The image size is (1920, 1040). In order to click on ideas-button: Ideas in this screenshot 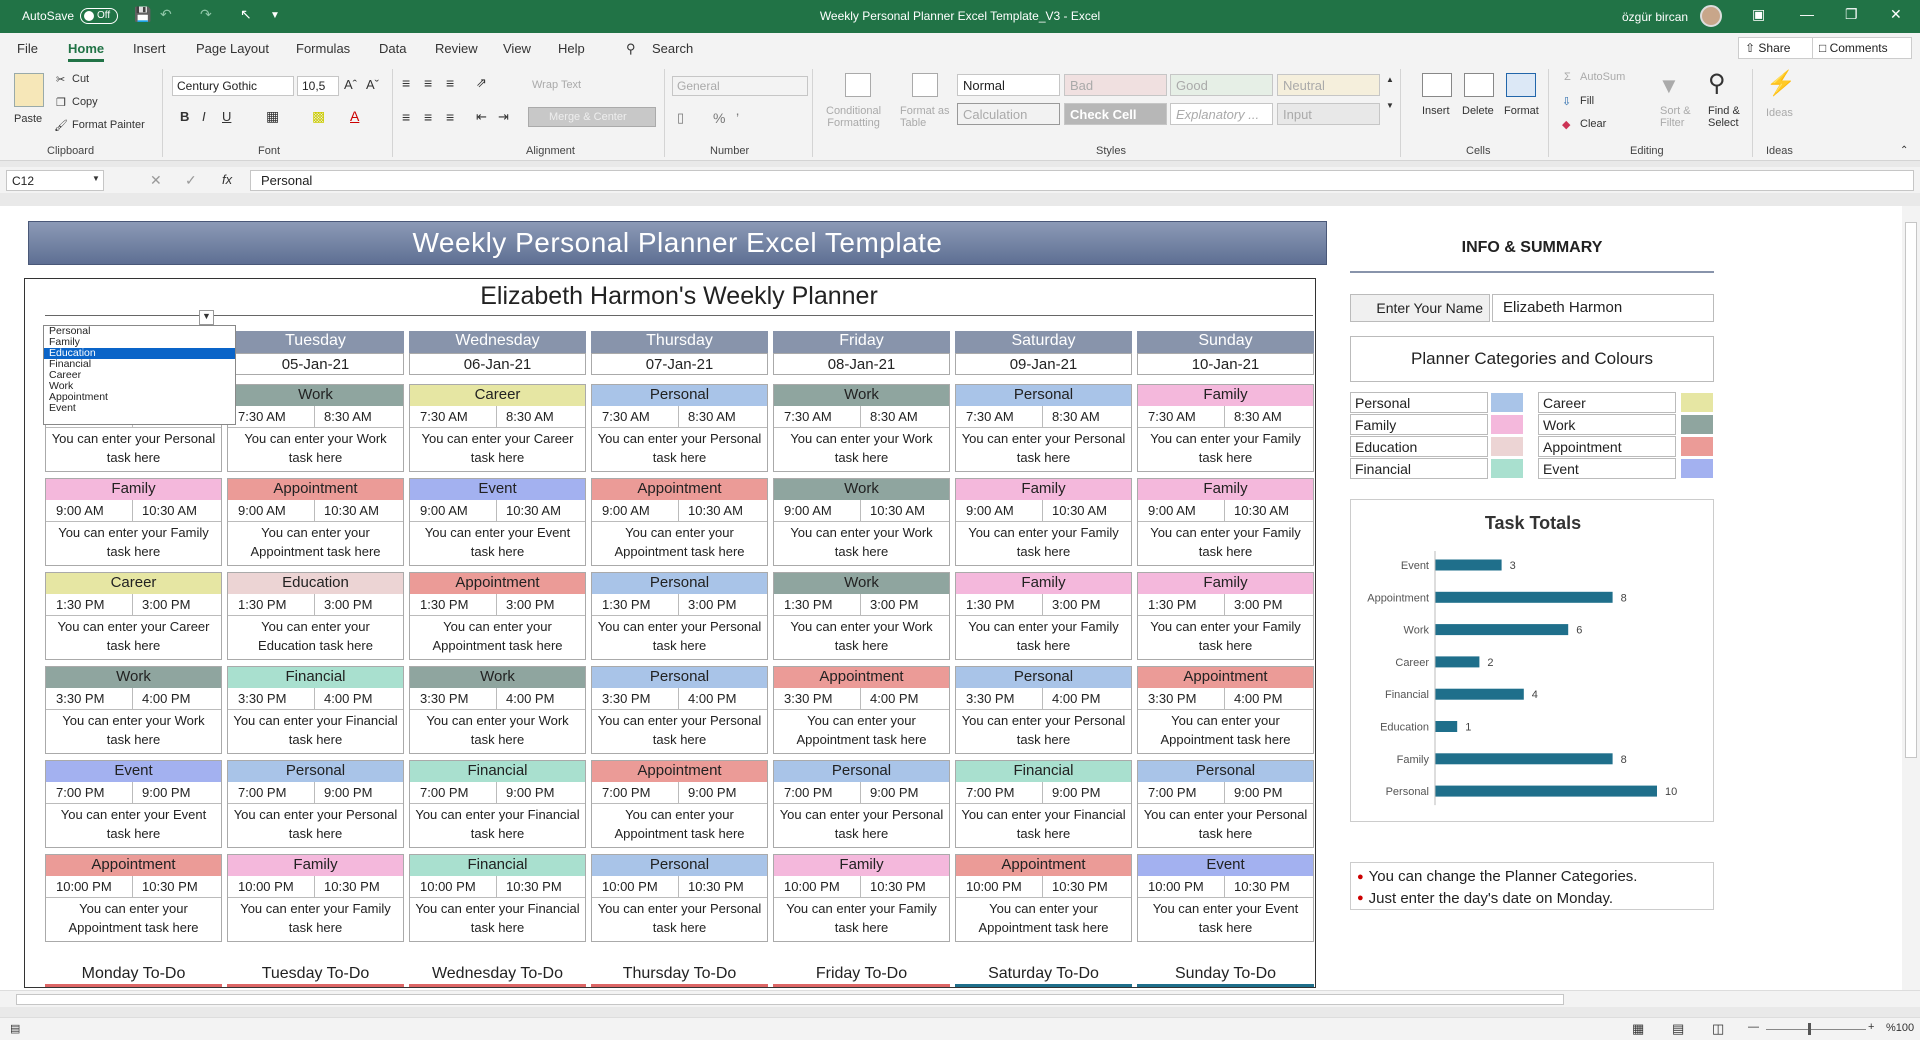, I will do `click(1779, 113)`.